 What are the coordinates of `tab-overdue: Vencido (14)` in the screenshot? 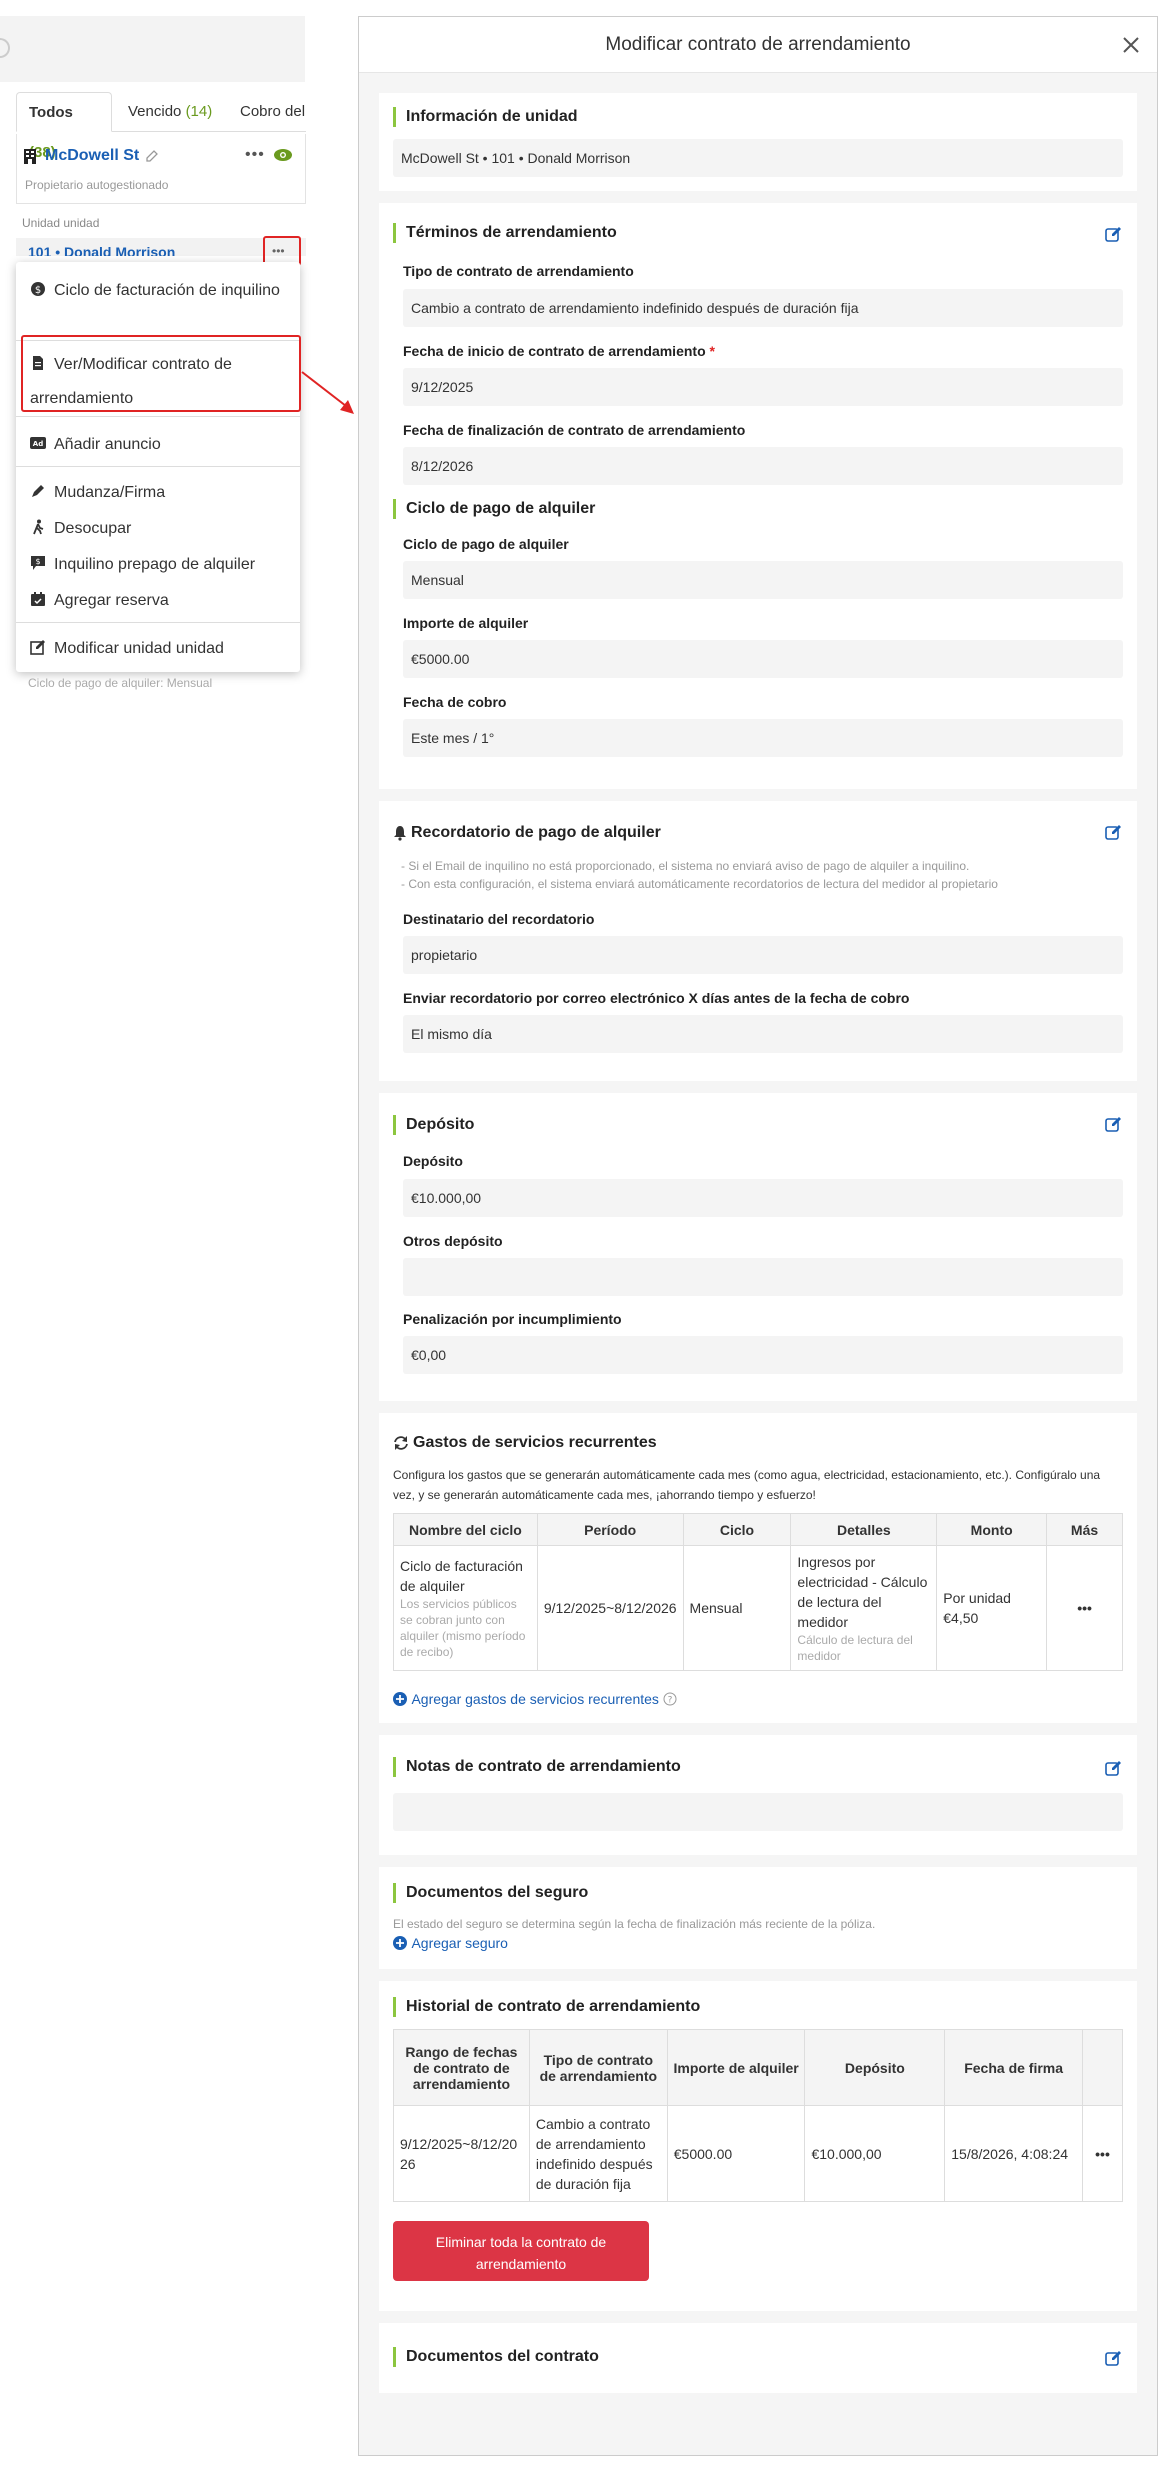 It's located at (170, 112).